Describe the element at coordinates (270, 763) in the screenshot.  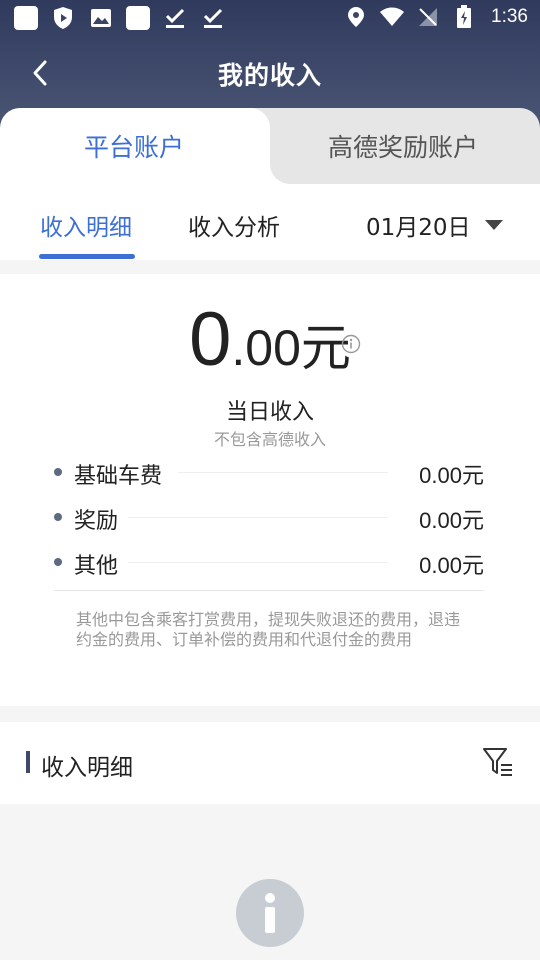
I see `income-detail-header: 收入明细` at that location.